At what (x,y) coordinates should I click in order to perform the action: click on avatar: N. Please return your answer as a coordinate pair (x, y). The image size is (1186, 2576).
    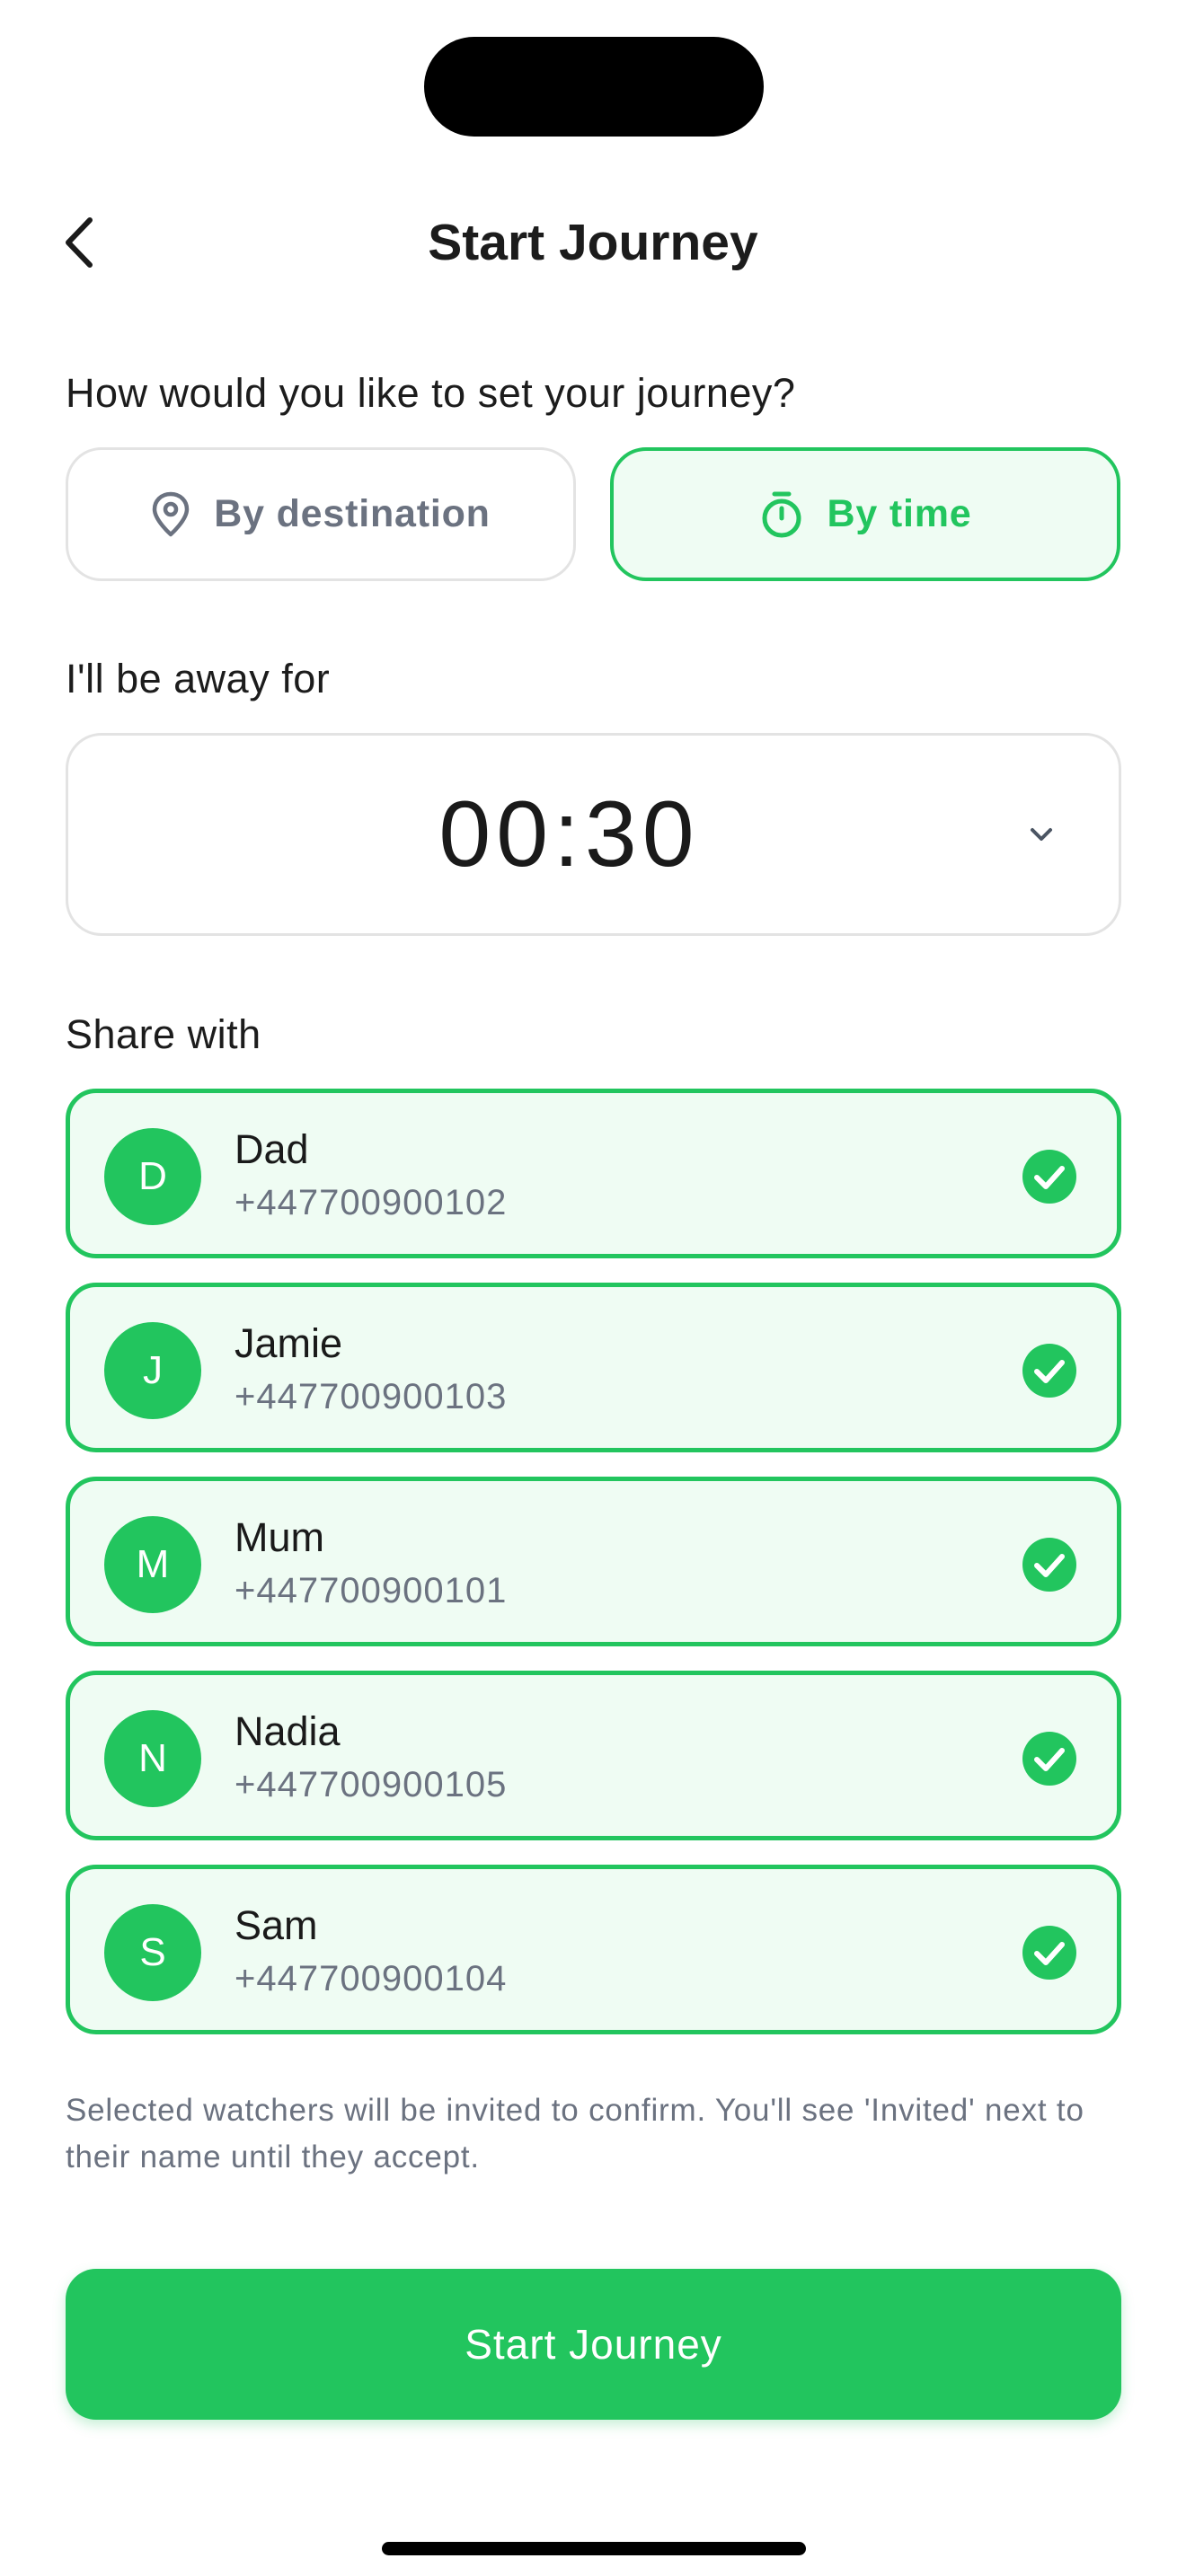
    Looking at the image, I should click on (152, 1758).